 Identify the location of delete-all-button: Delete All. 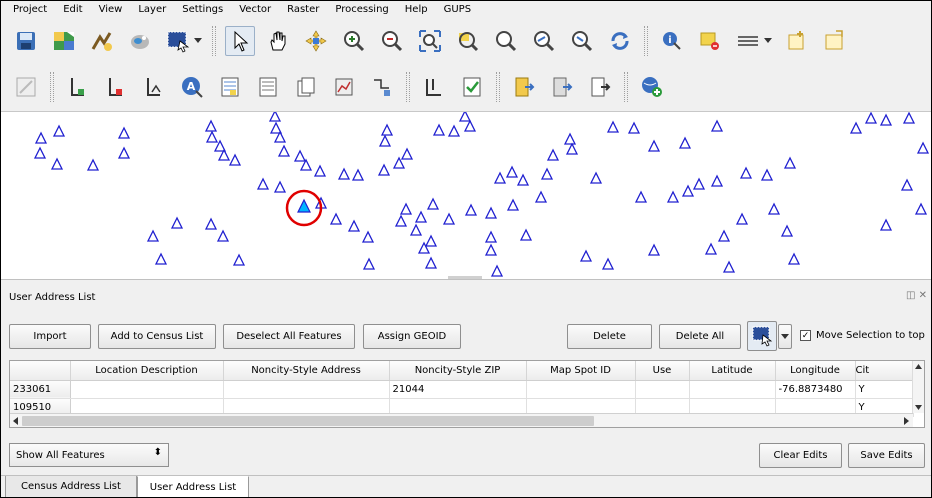
(700, 336).